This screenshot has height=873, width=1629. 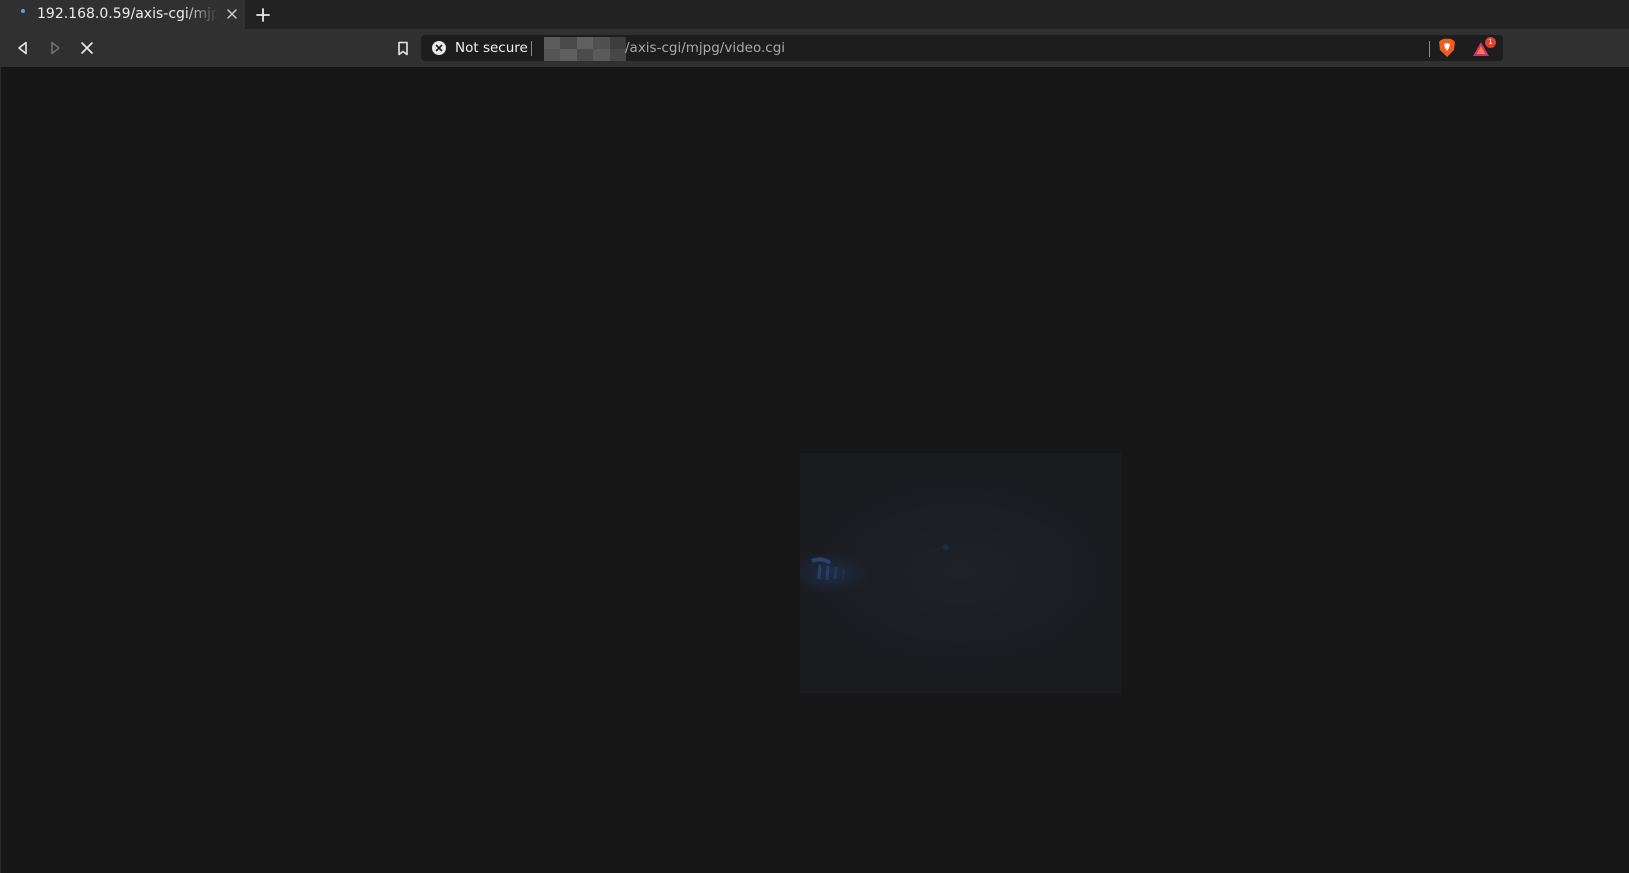 I want to click on plus-icon, so click(x=263, y=15).